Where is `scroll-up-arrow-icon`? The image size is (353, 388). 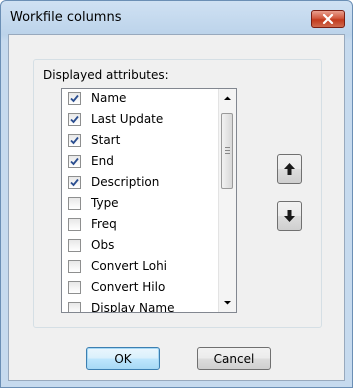
scroll-up-arrow-icon is located at coordinates (227, 98).